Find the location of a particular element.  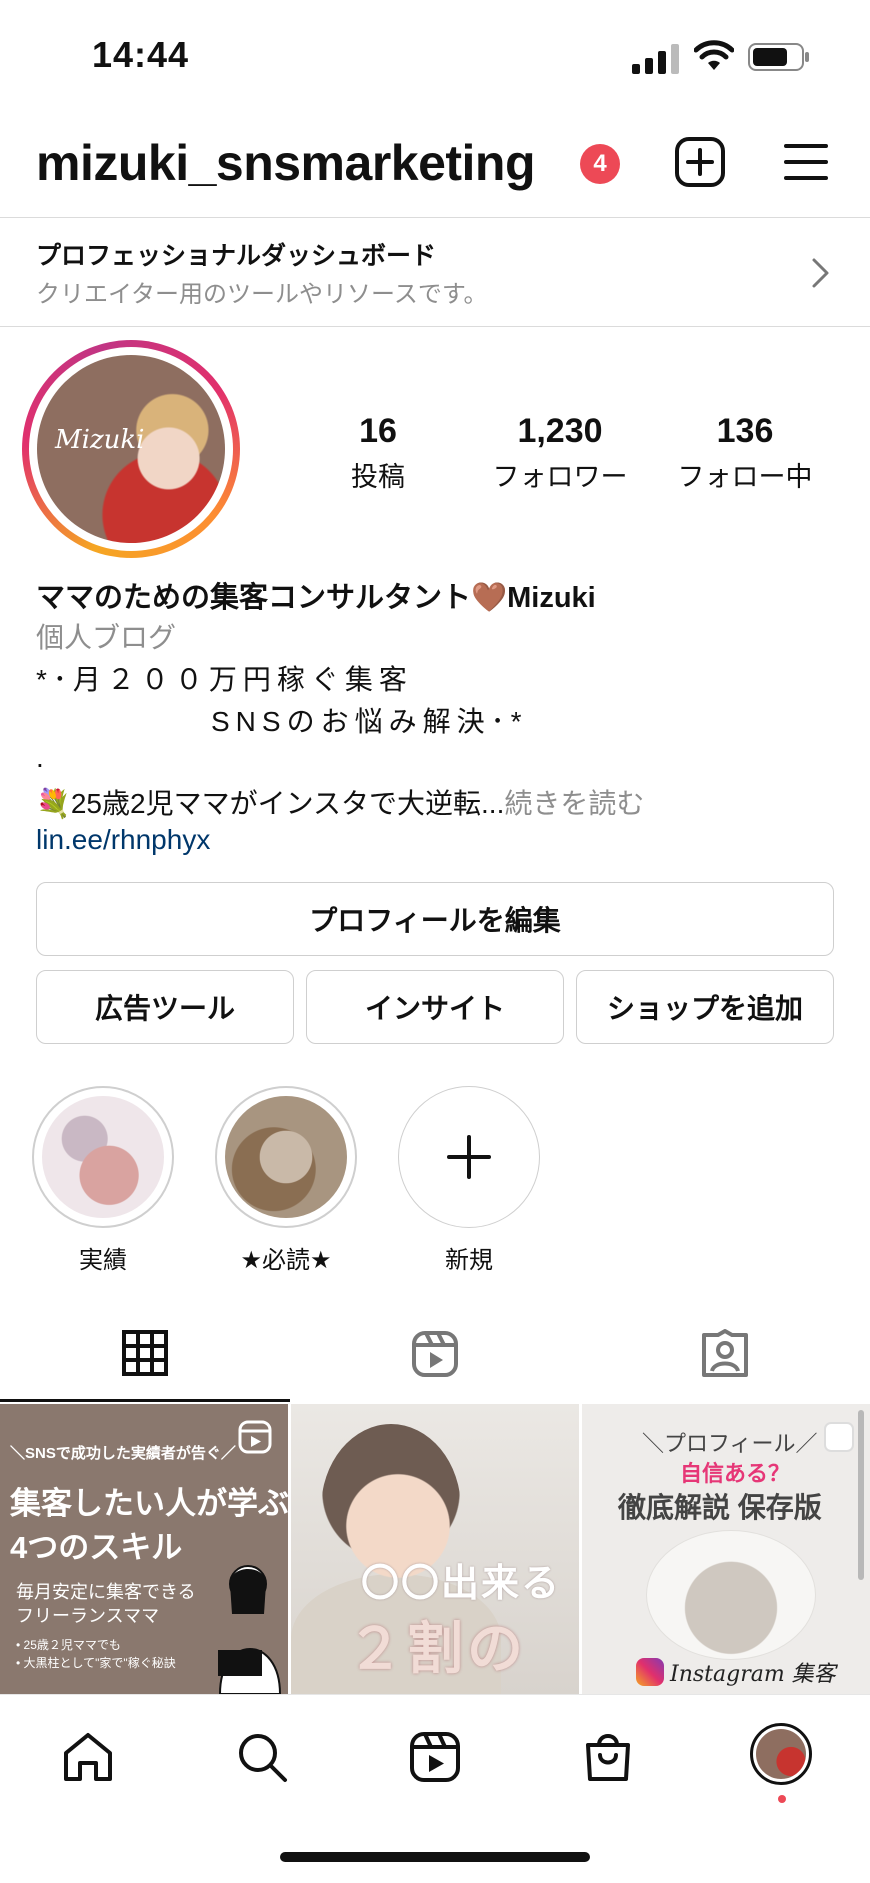

add-shop-button: ショップを追加 is located at coordinates (705, 1007).